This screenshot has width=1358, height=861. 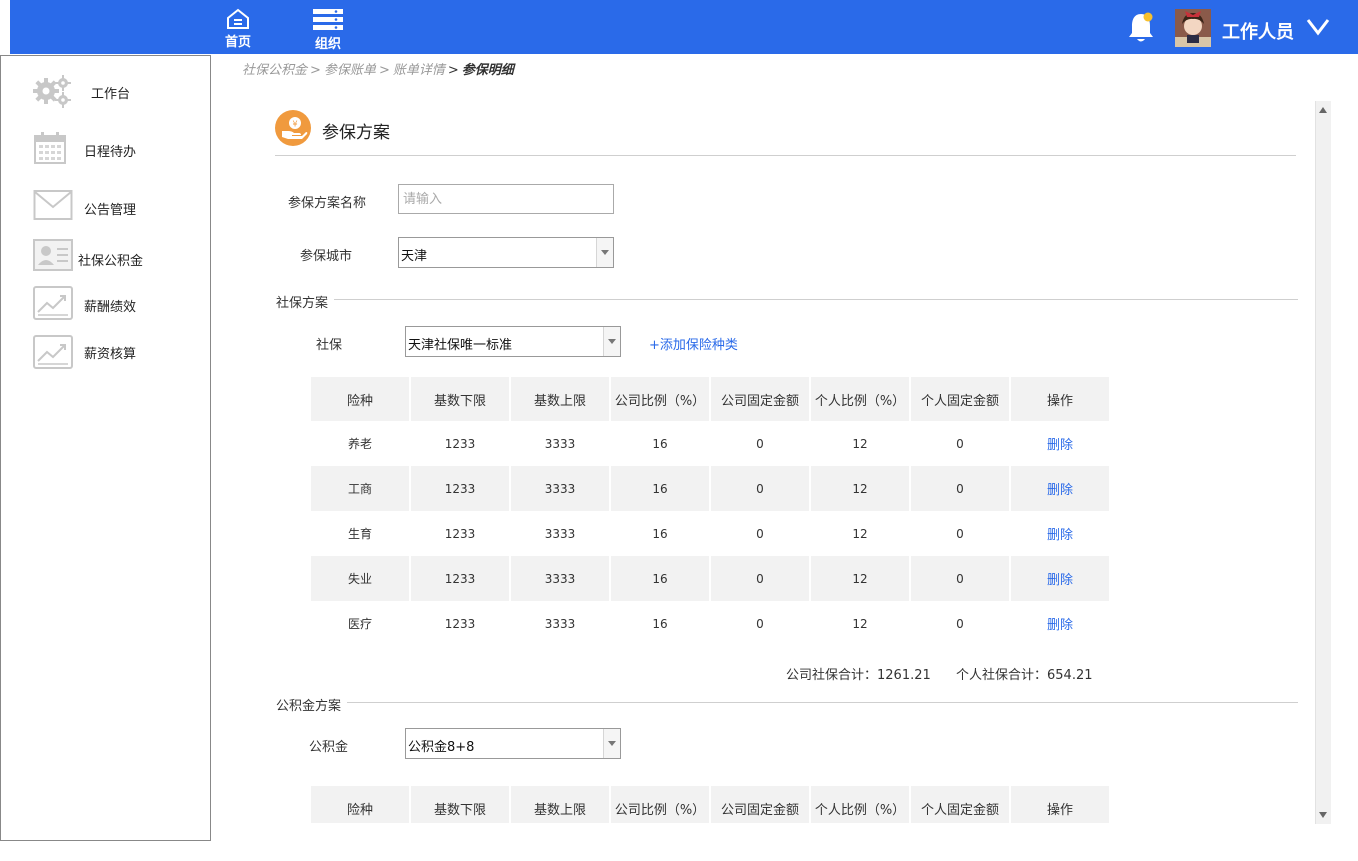 I want to click on table-row: 失业 1233 3333 16 0 12 0 删除, so click(x=711, y=578).